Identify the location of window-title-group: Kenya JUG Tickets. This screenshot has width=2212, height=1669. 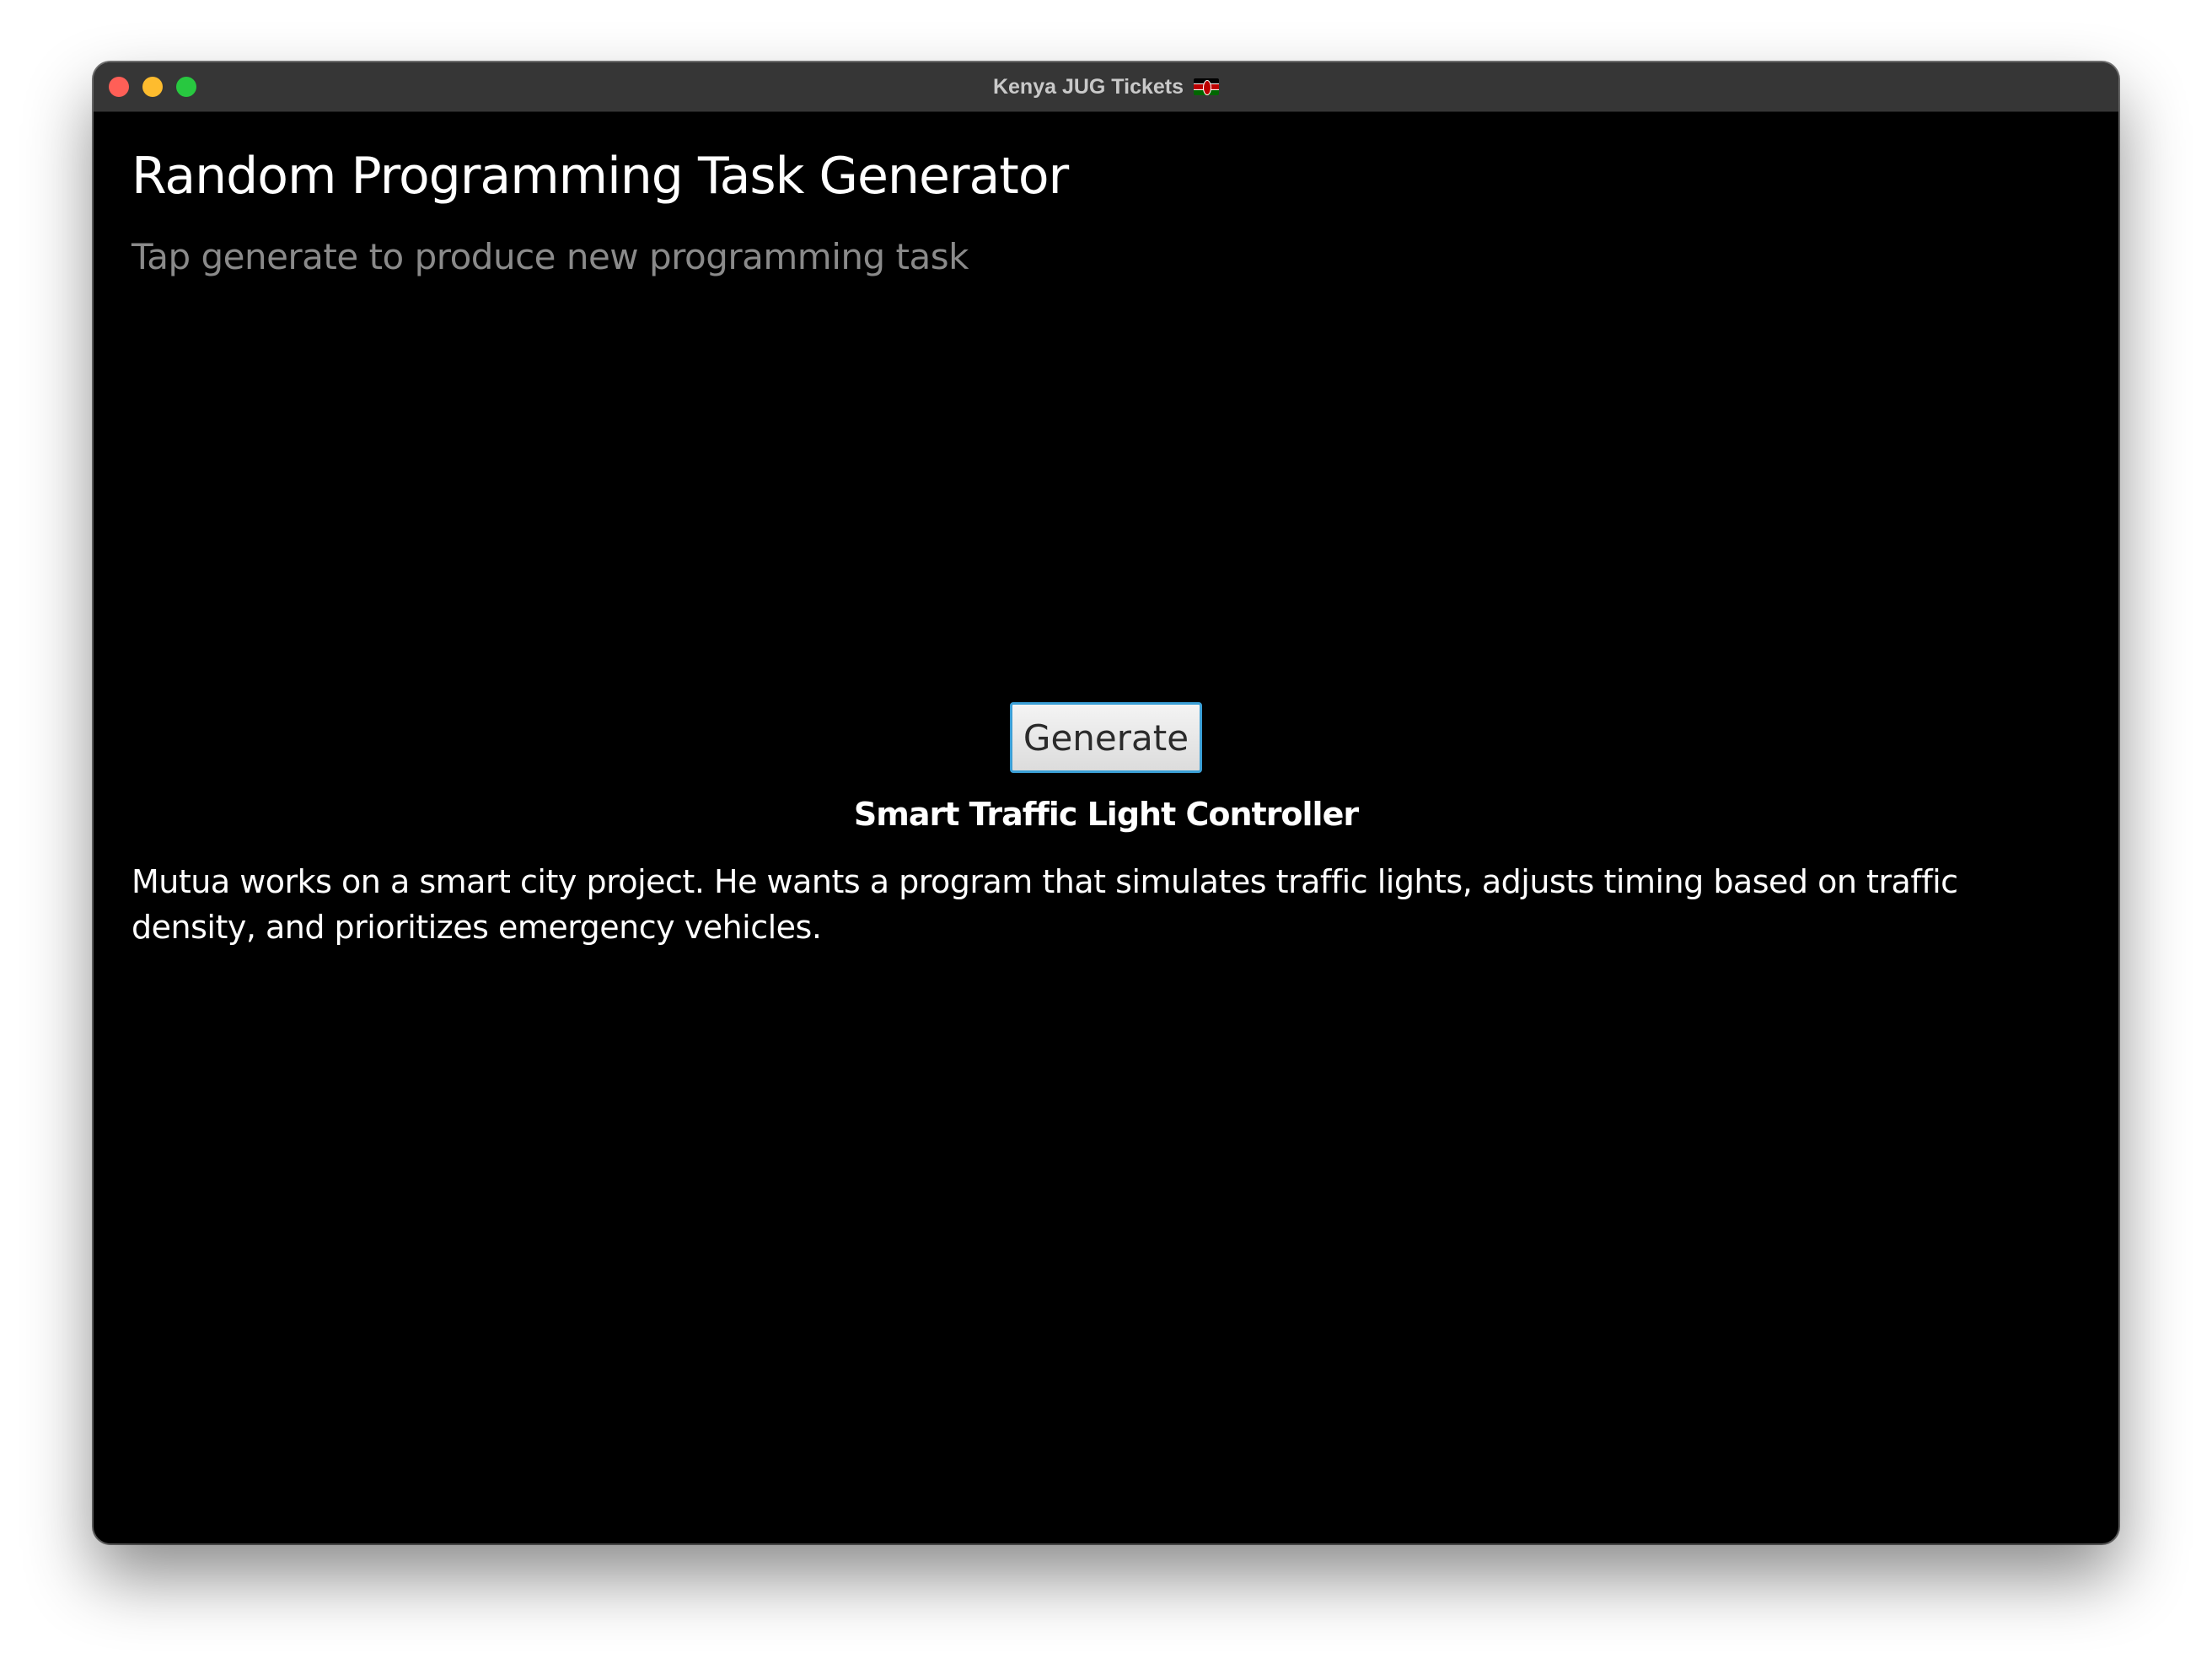
(1106, 87).